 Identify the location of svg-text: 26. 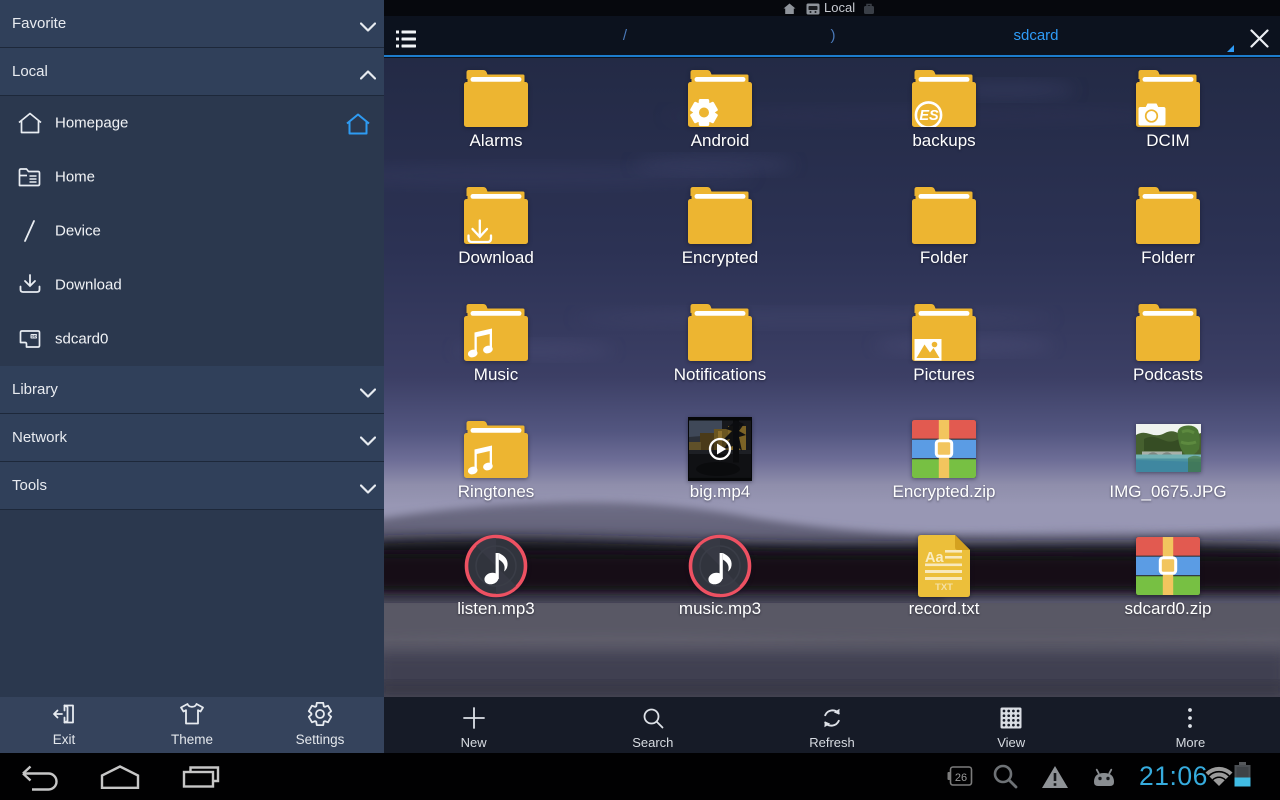
(961, 778).